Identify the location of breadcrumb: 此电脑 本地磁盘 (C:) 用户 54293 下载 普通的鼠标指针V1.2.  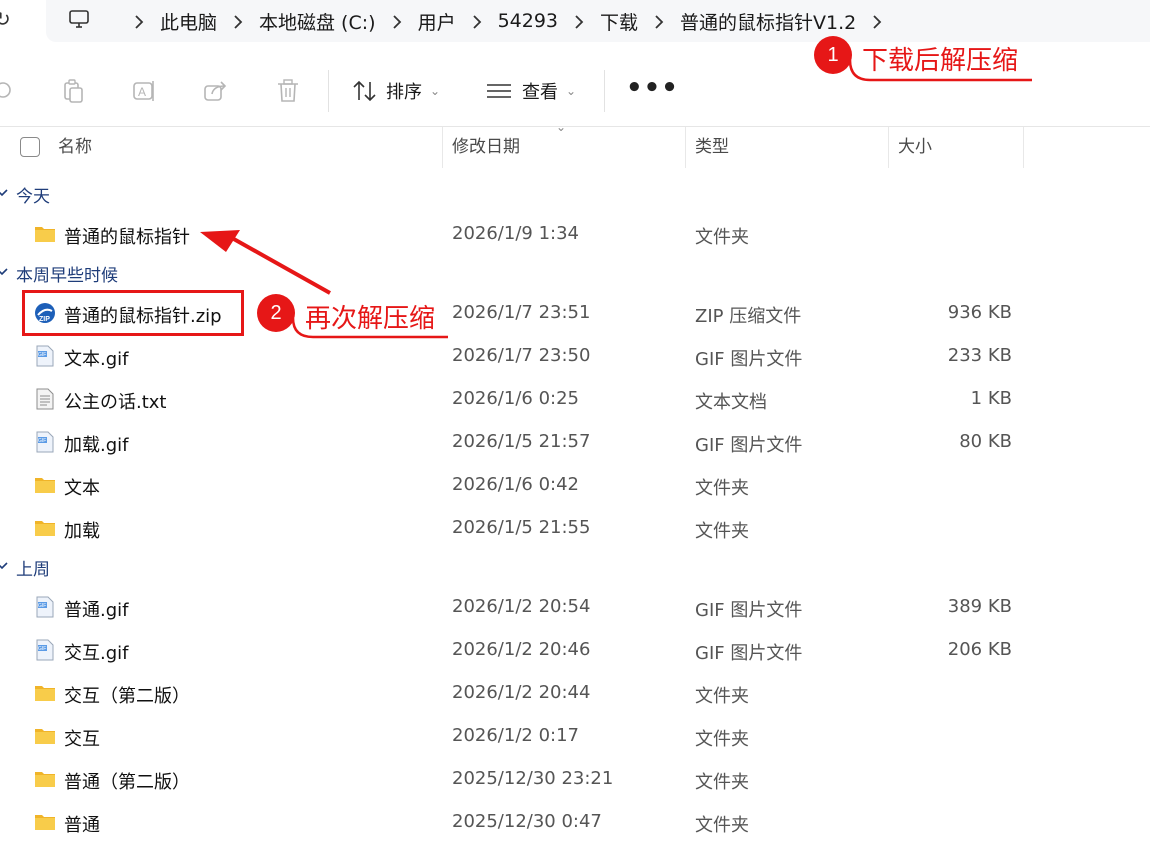
(508, 21).